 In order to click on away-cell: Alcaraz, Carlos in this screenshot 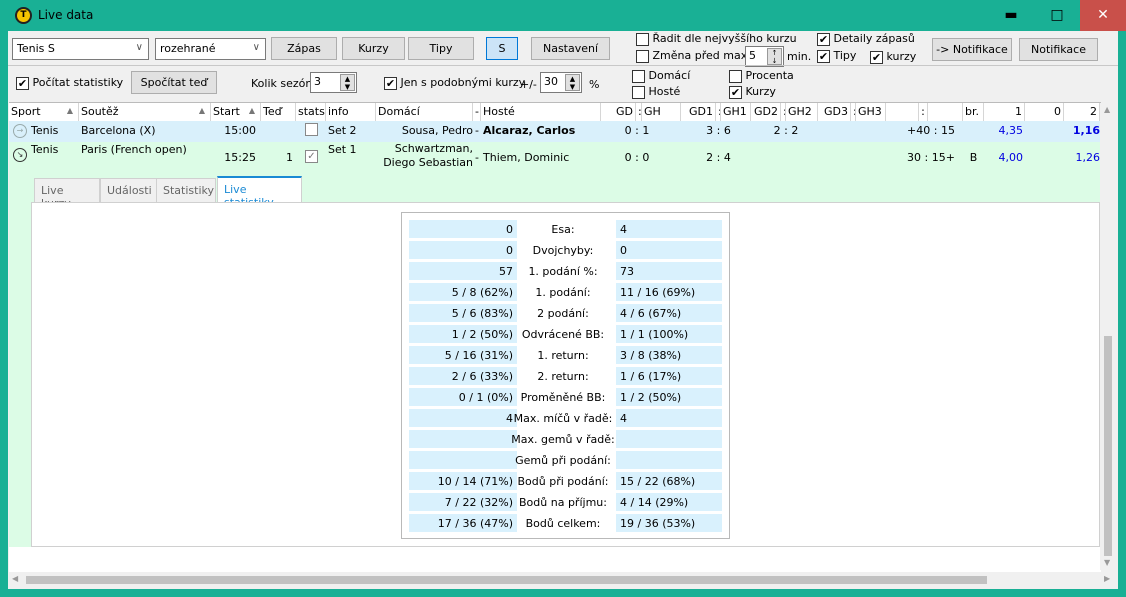, I will do `click(529, 130)`.